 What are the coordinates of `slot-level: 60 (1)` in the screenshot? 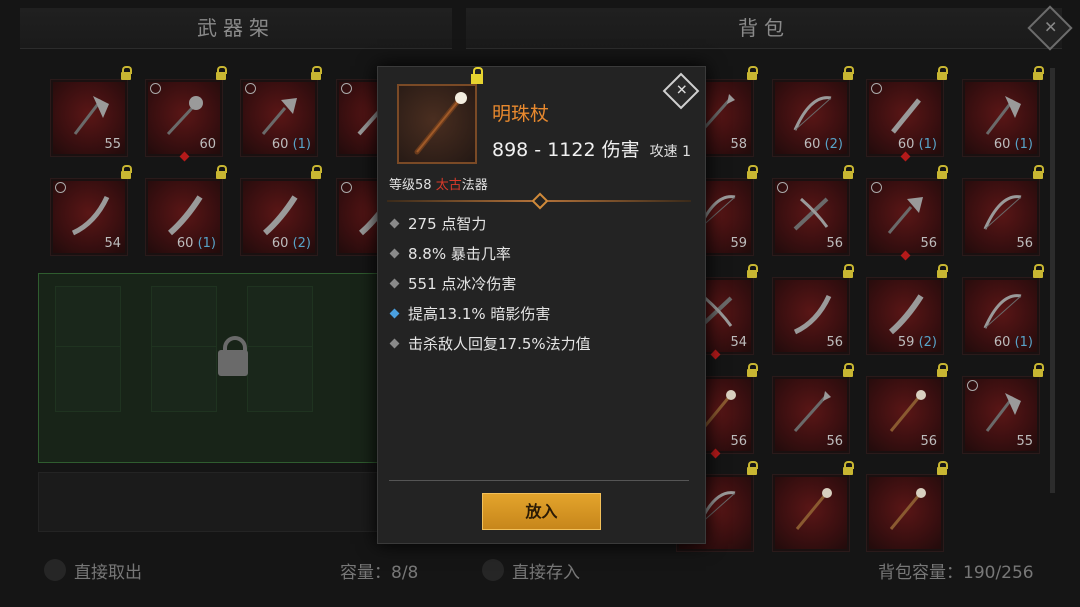 It's located at (196, 243).